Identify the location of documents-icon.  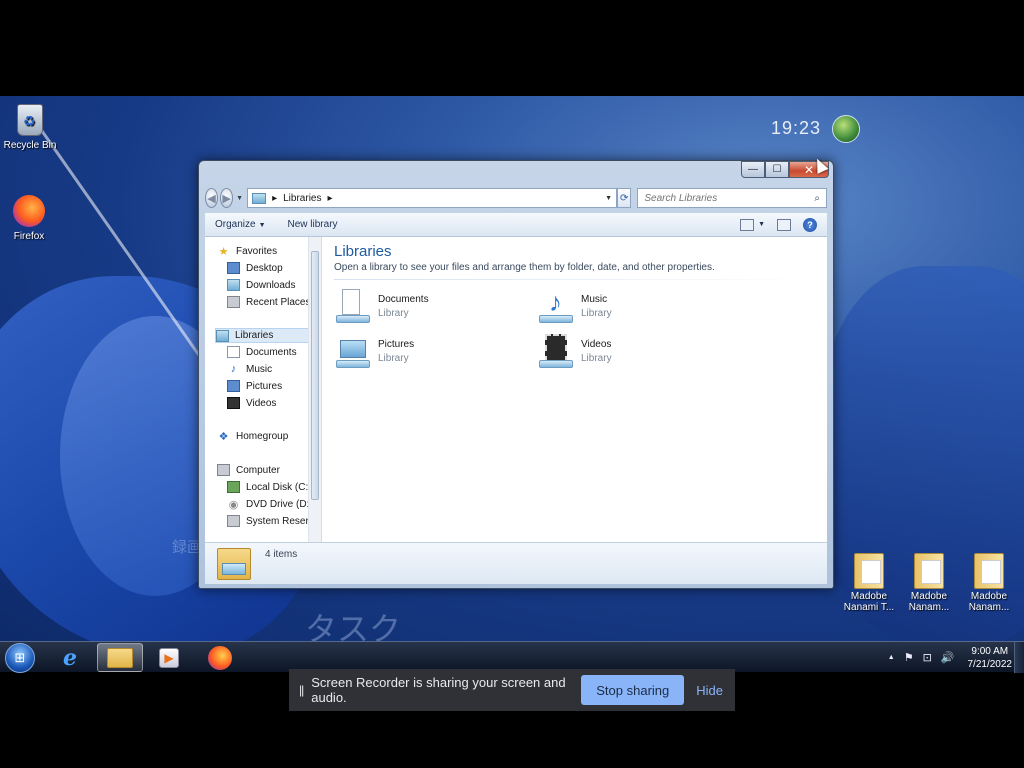
(233, 352).